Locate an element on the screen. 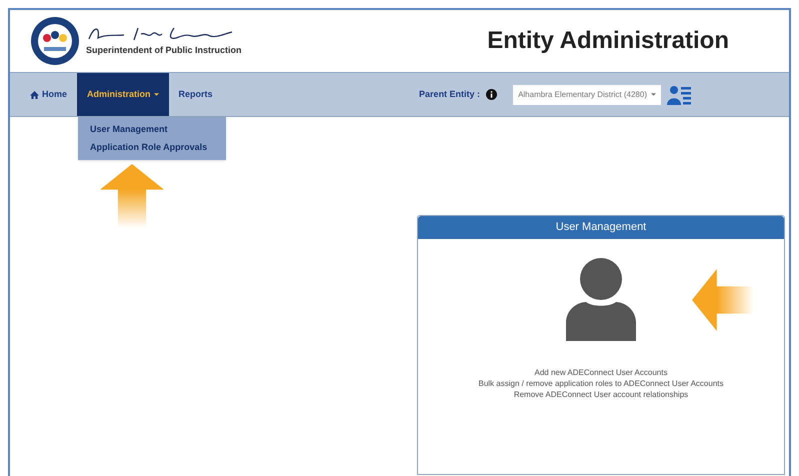 Image resolution: width=799 pixels, height=476 pixels. card-title: User Management is located at coordinates (601, 227).